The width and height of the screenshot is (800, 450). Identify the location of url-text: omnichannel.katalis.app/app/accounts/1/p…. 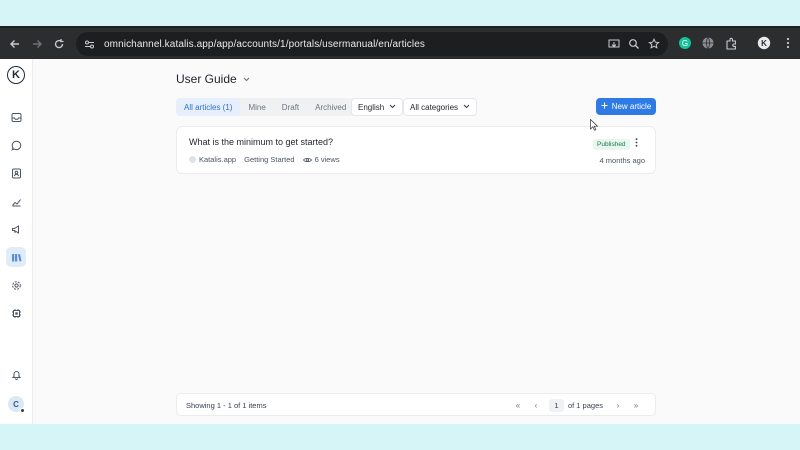
(264, 44).